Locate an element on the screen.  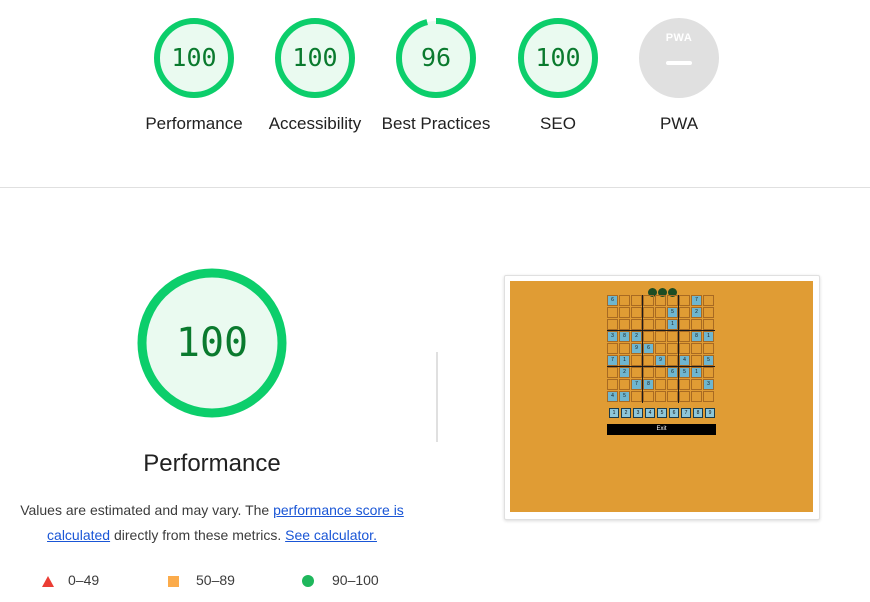
gauge-seo: 100 SEO is located at coordinates (558, 77).